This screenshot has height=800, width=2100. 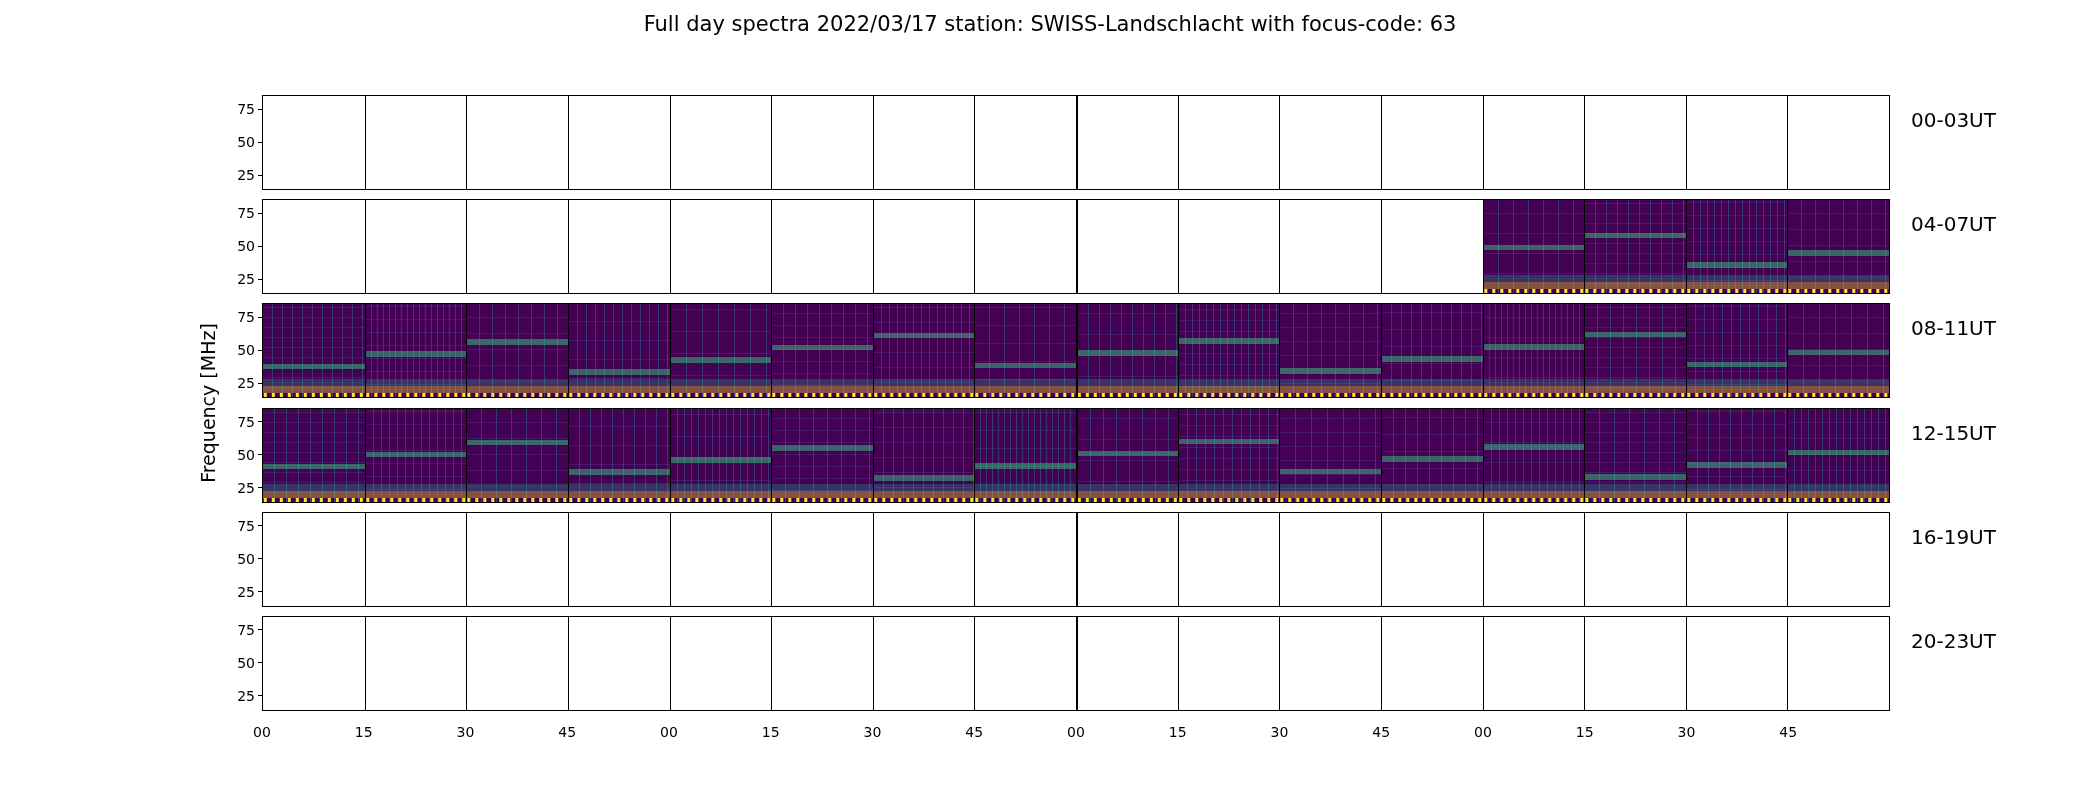 What do you see at coordinates (1953, 224) in the screenshot?
I see `row-label: 04-07UT` at bounding box center [1953, 224].